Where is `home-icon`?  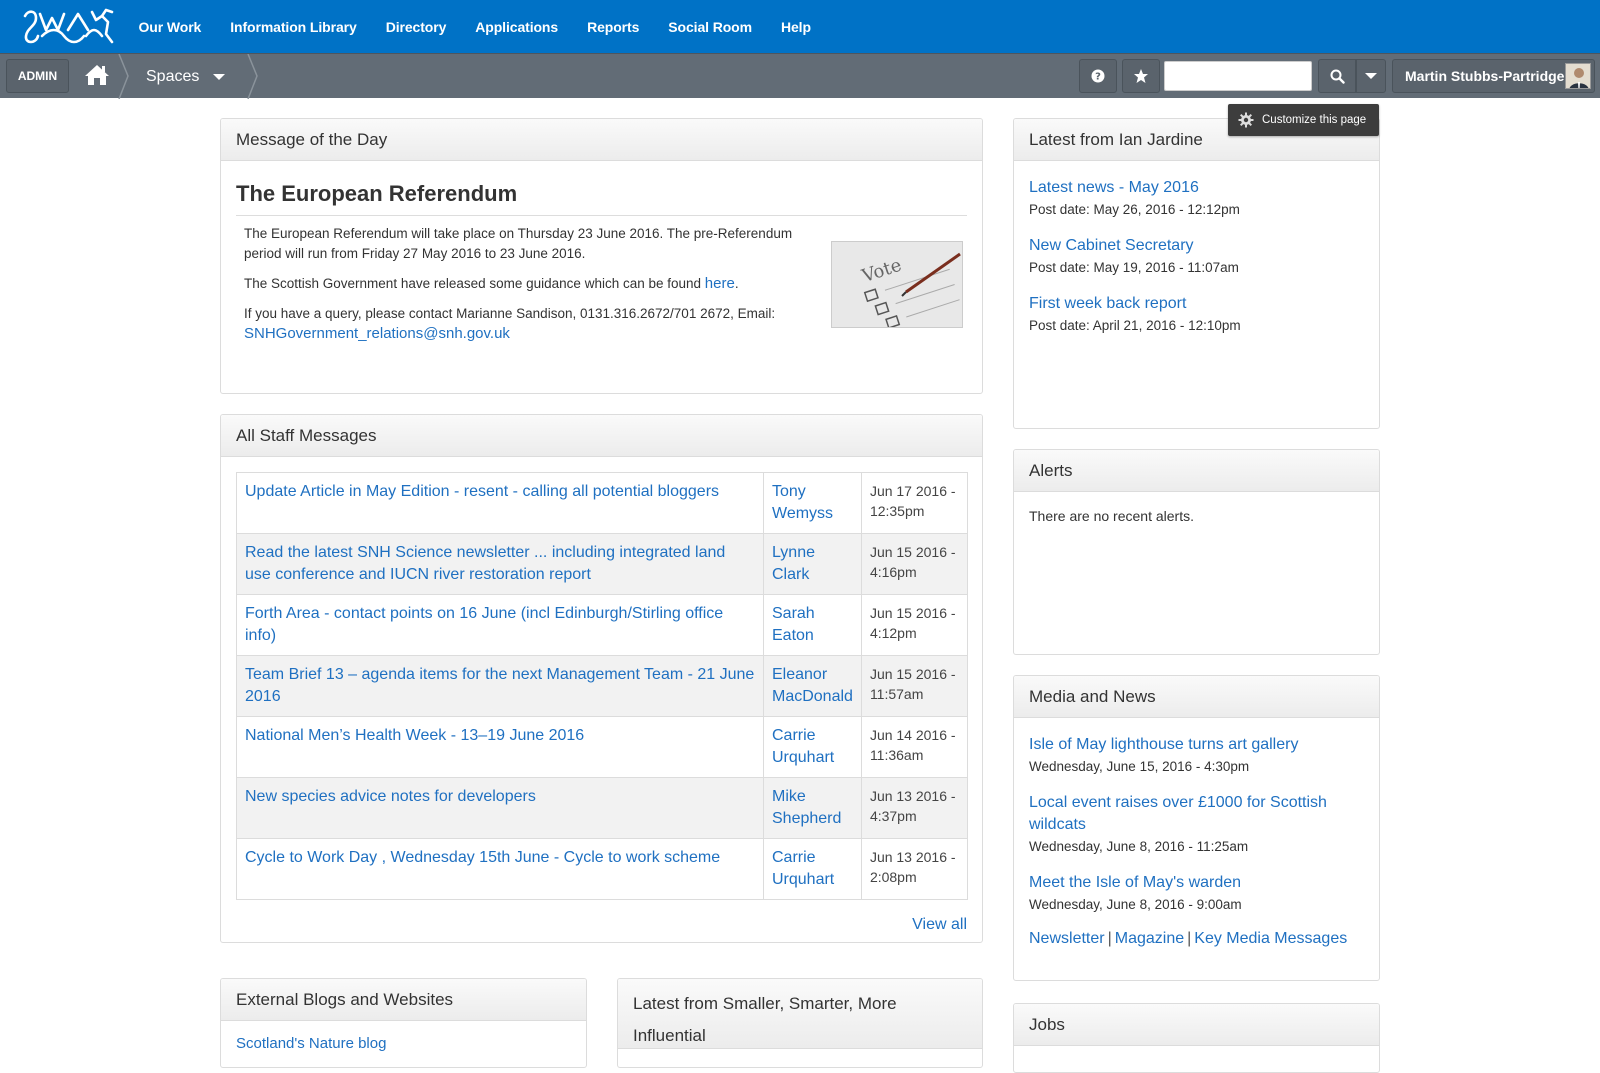 home-icon is located at coordinates (97, 75).